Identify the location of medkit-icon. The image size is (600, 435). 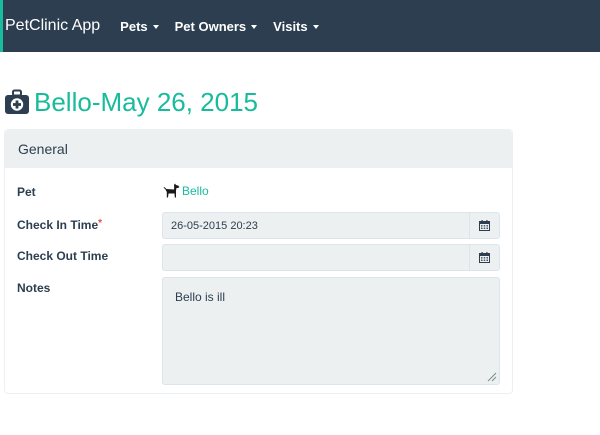
(17, 101).